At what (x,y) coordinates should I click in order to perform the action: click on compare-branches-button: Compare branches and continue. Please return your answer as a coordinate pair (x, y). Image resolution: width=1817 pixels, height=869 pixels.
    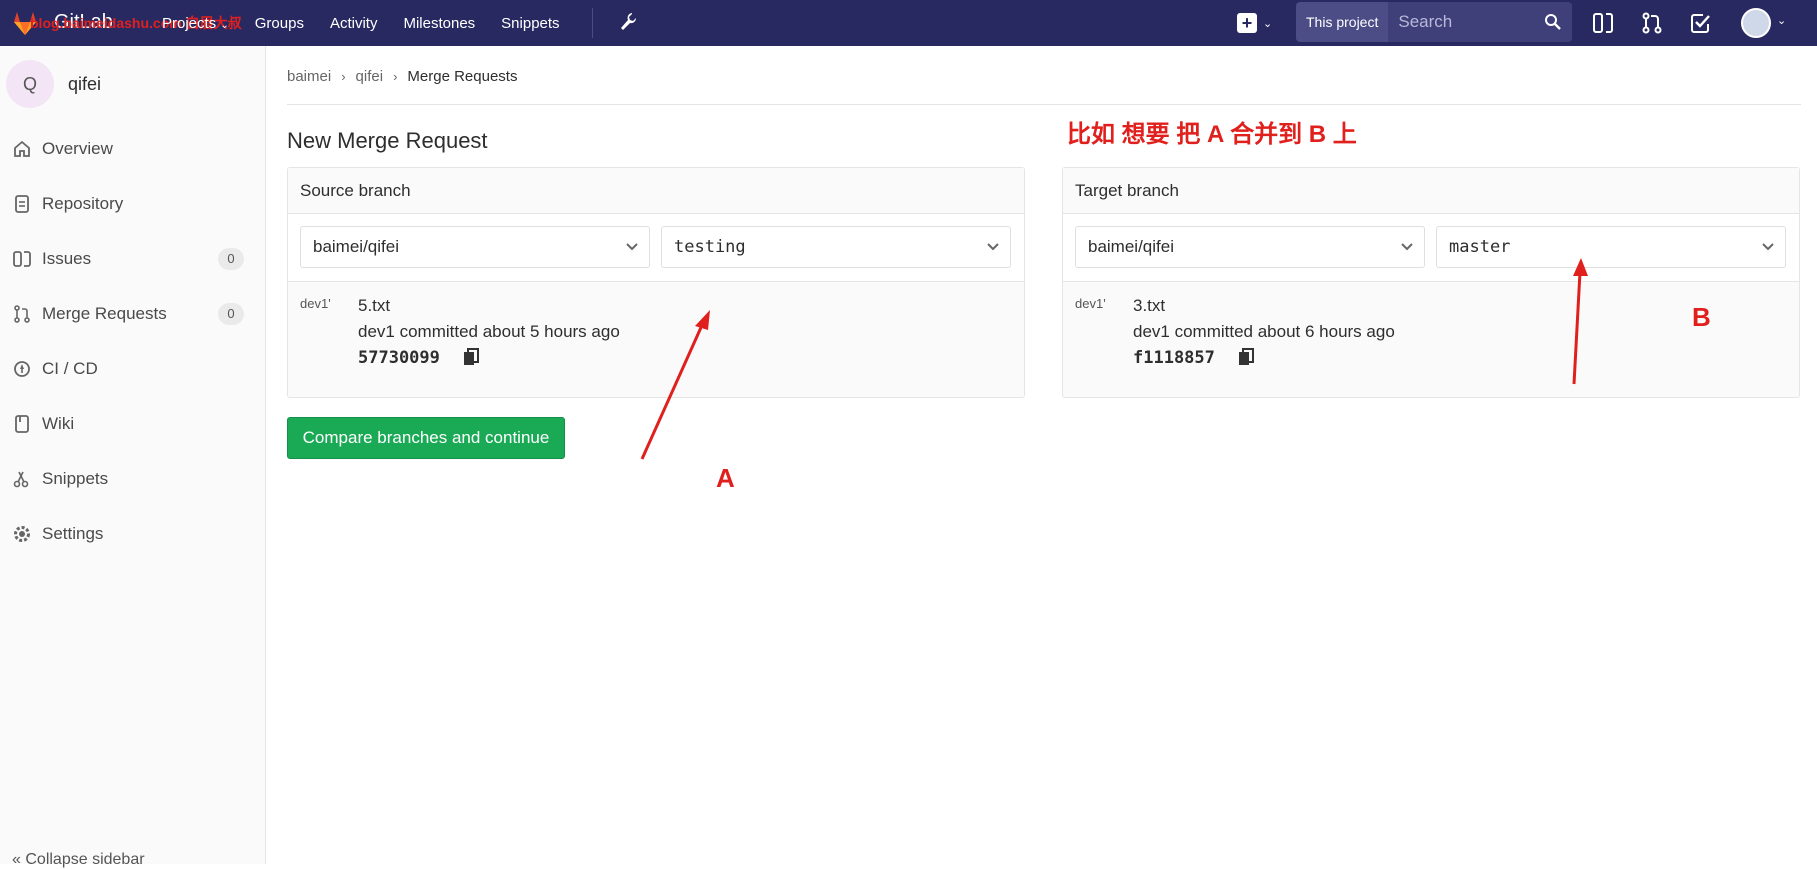
    Looking at the image, I should click on (426, 438).